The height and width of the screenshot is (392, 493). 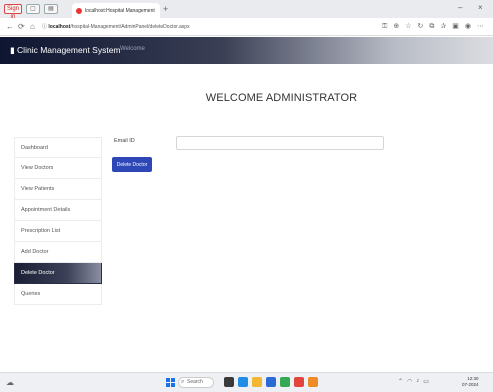 I want to click on collections-icon: ▣, so click(x=455, y=27).